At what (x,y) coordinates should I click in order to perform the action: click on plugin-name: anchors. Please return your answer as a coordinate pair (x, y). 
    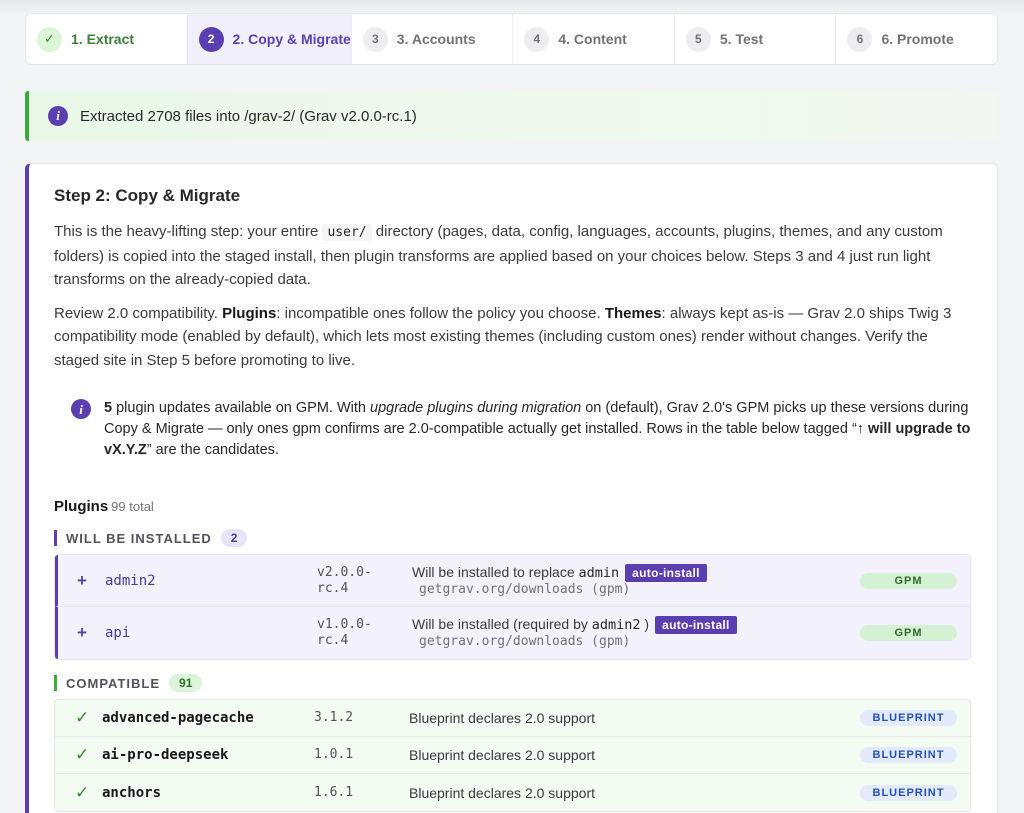
    Looking at the image, I should click on (132, 792).